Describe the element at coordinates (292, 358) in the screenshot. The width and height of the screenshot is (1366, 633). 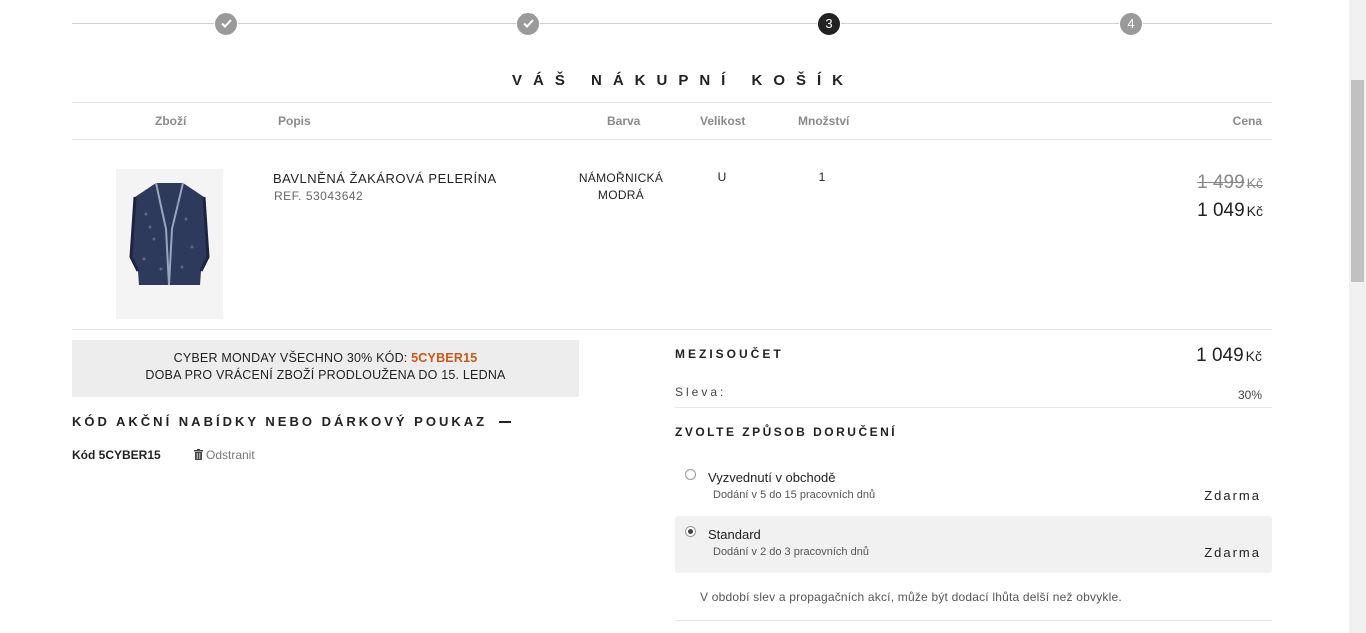
I see `promo-text: CYBER MONDAY VŠECHNO 30% KÓD:` at that location.